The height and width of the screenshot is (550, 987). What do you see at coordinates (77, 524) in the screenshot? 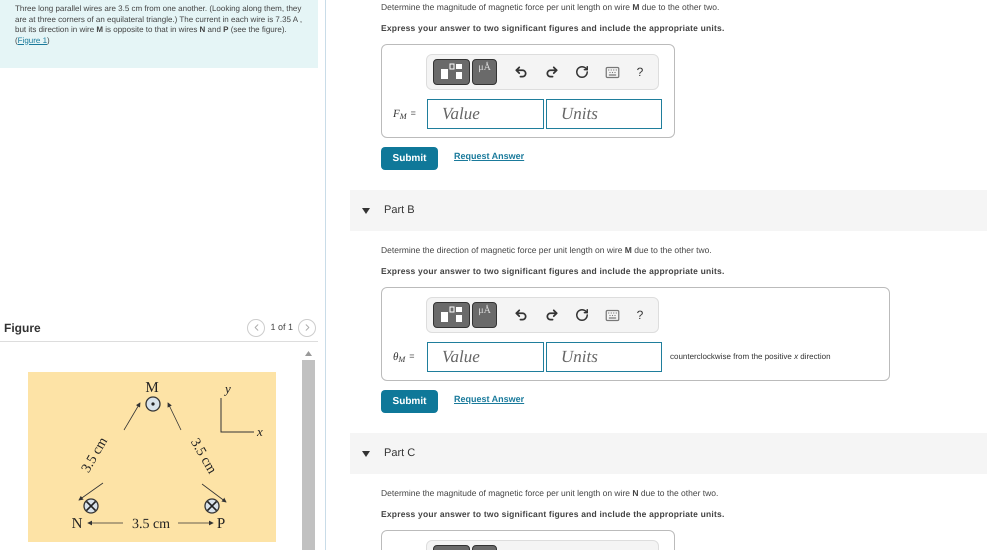
I see `wire-label: N` at bounding box center [77, 524].